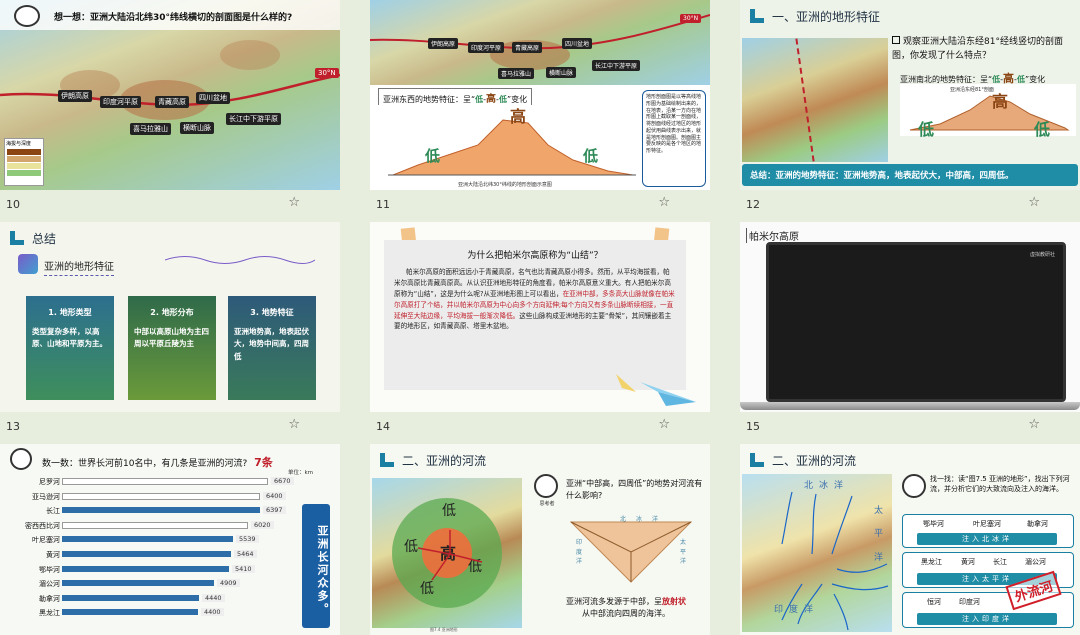 This screenshot has height=635, width=1080. I want to click on river-value: 4400, so click(212, 612).